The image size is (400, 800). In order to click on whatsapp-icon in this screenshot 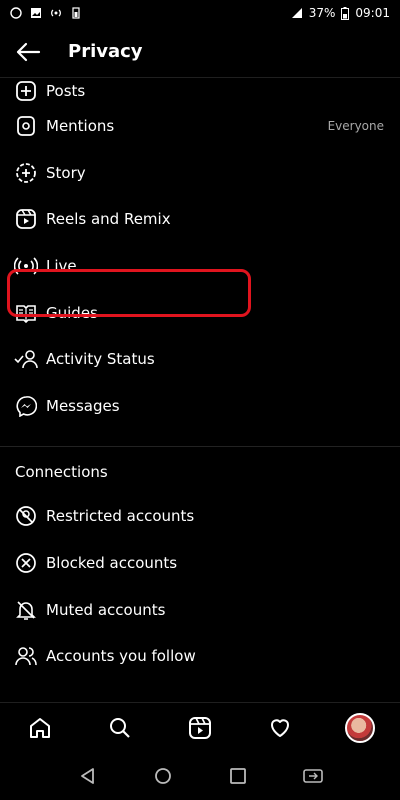, I will do `click(16, 13)`.